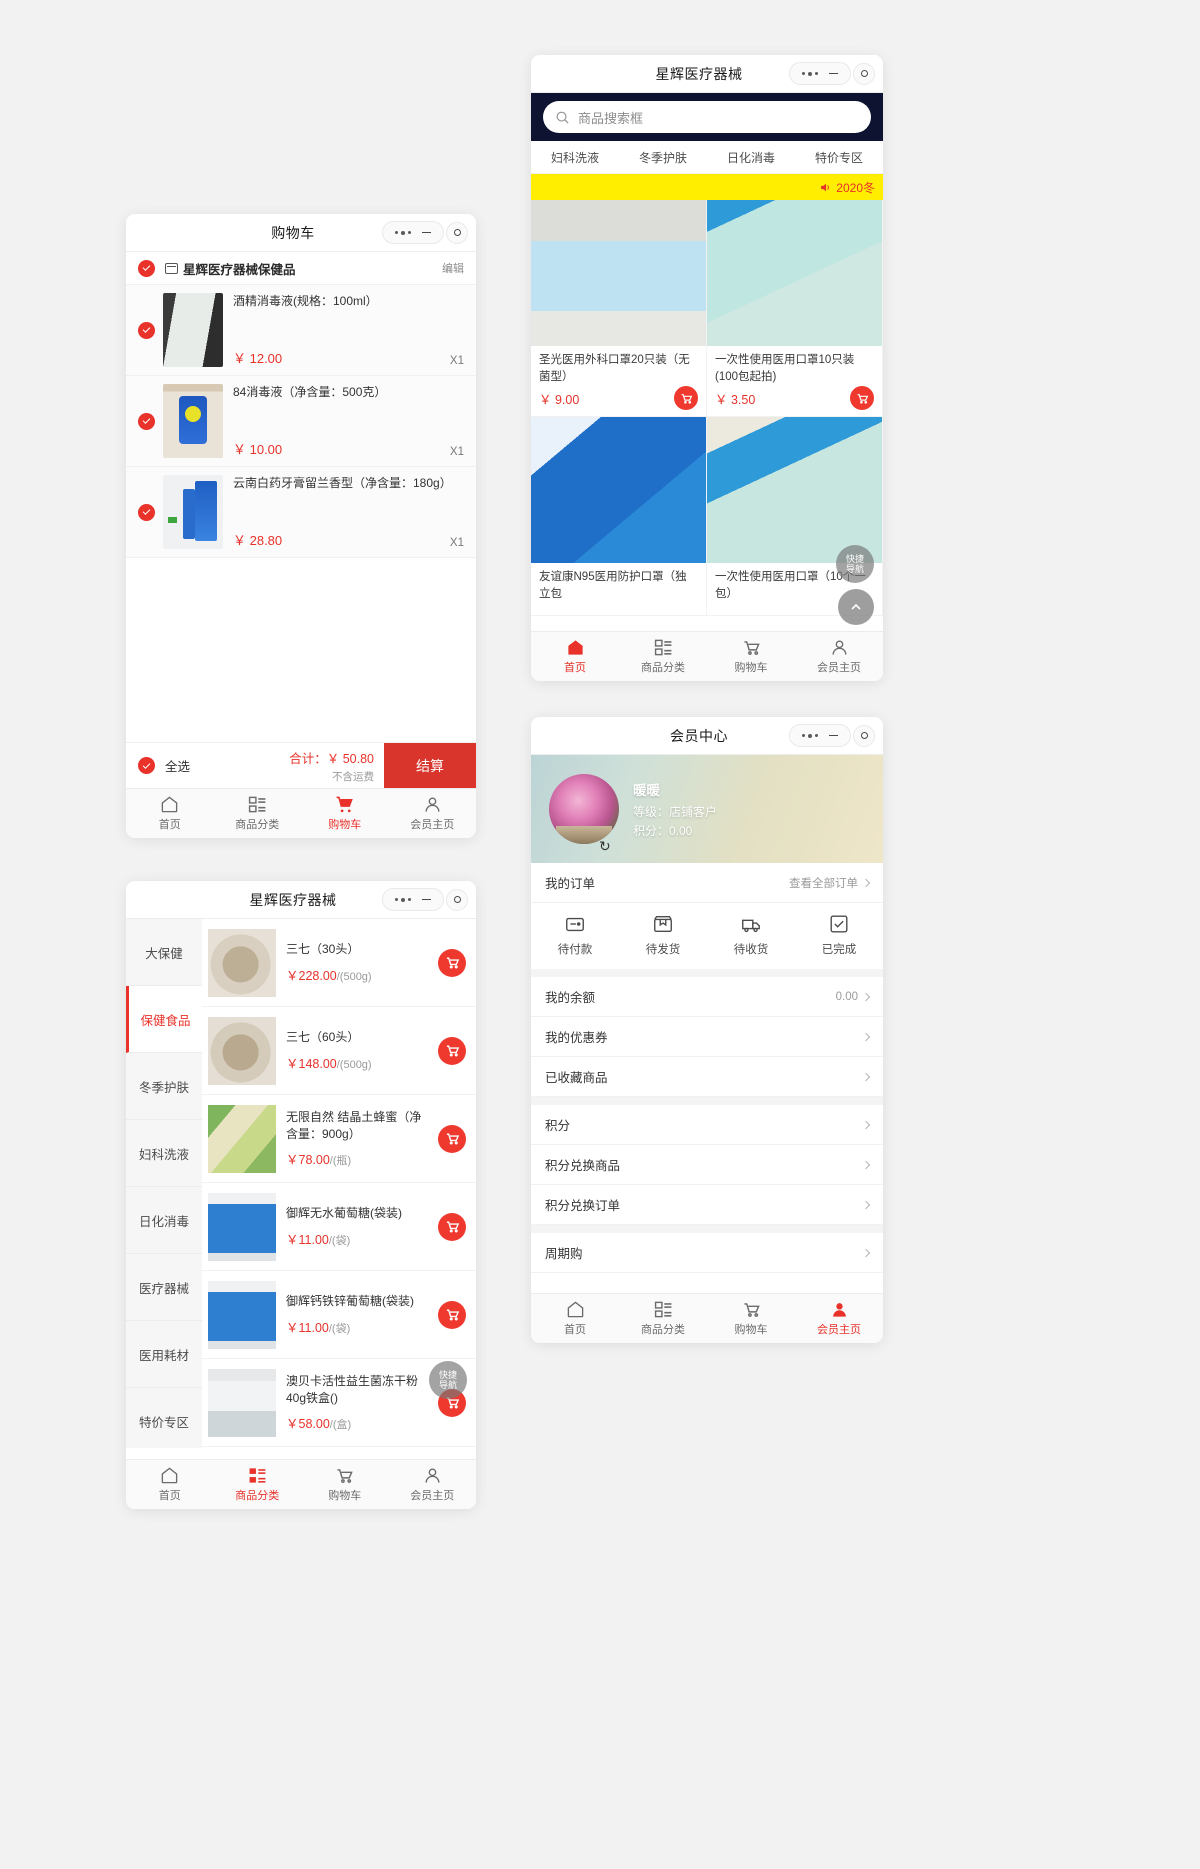 Image resolution: width=1200 pixels, height=1869 pixels. What do you see at coordinates (707, 1205) in the screenshot?
I see `member-row-points-orders: 积分兑换订单` at bounding box center [707, 1205].